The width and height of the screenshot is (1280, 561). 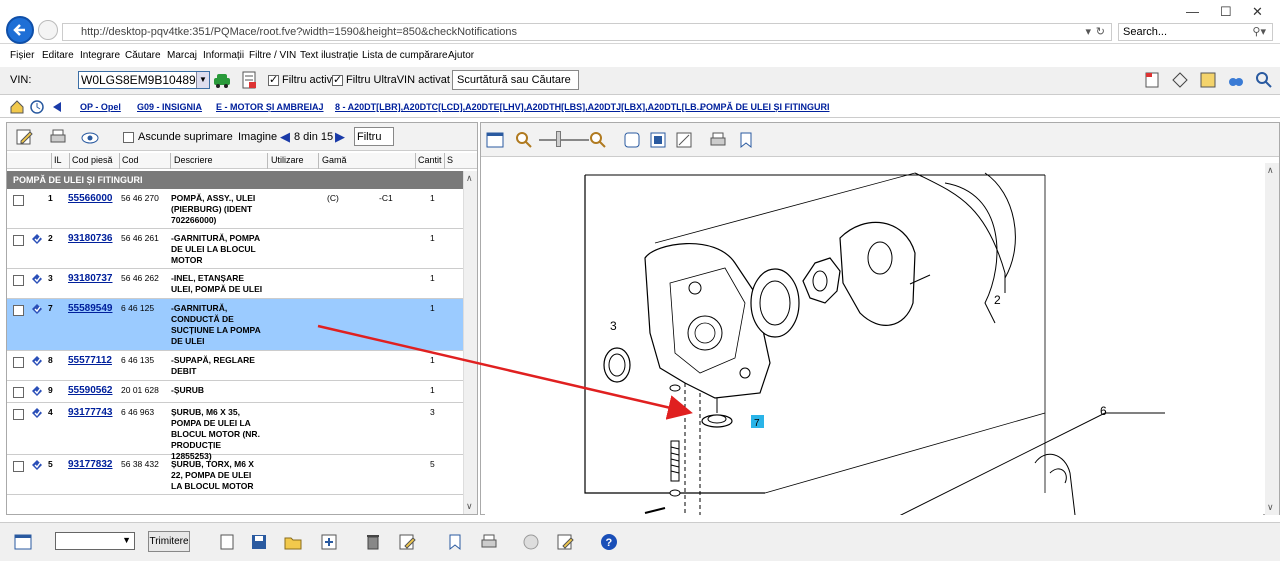 What do you see at coordinates (20, 30) in the screenshot?
I see `back-button` at bounding box center [20, 30].